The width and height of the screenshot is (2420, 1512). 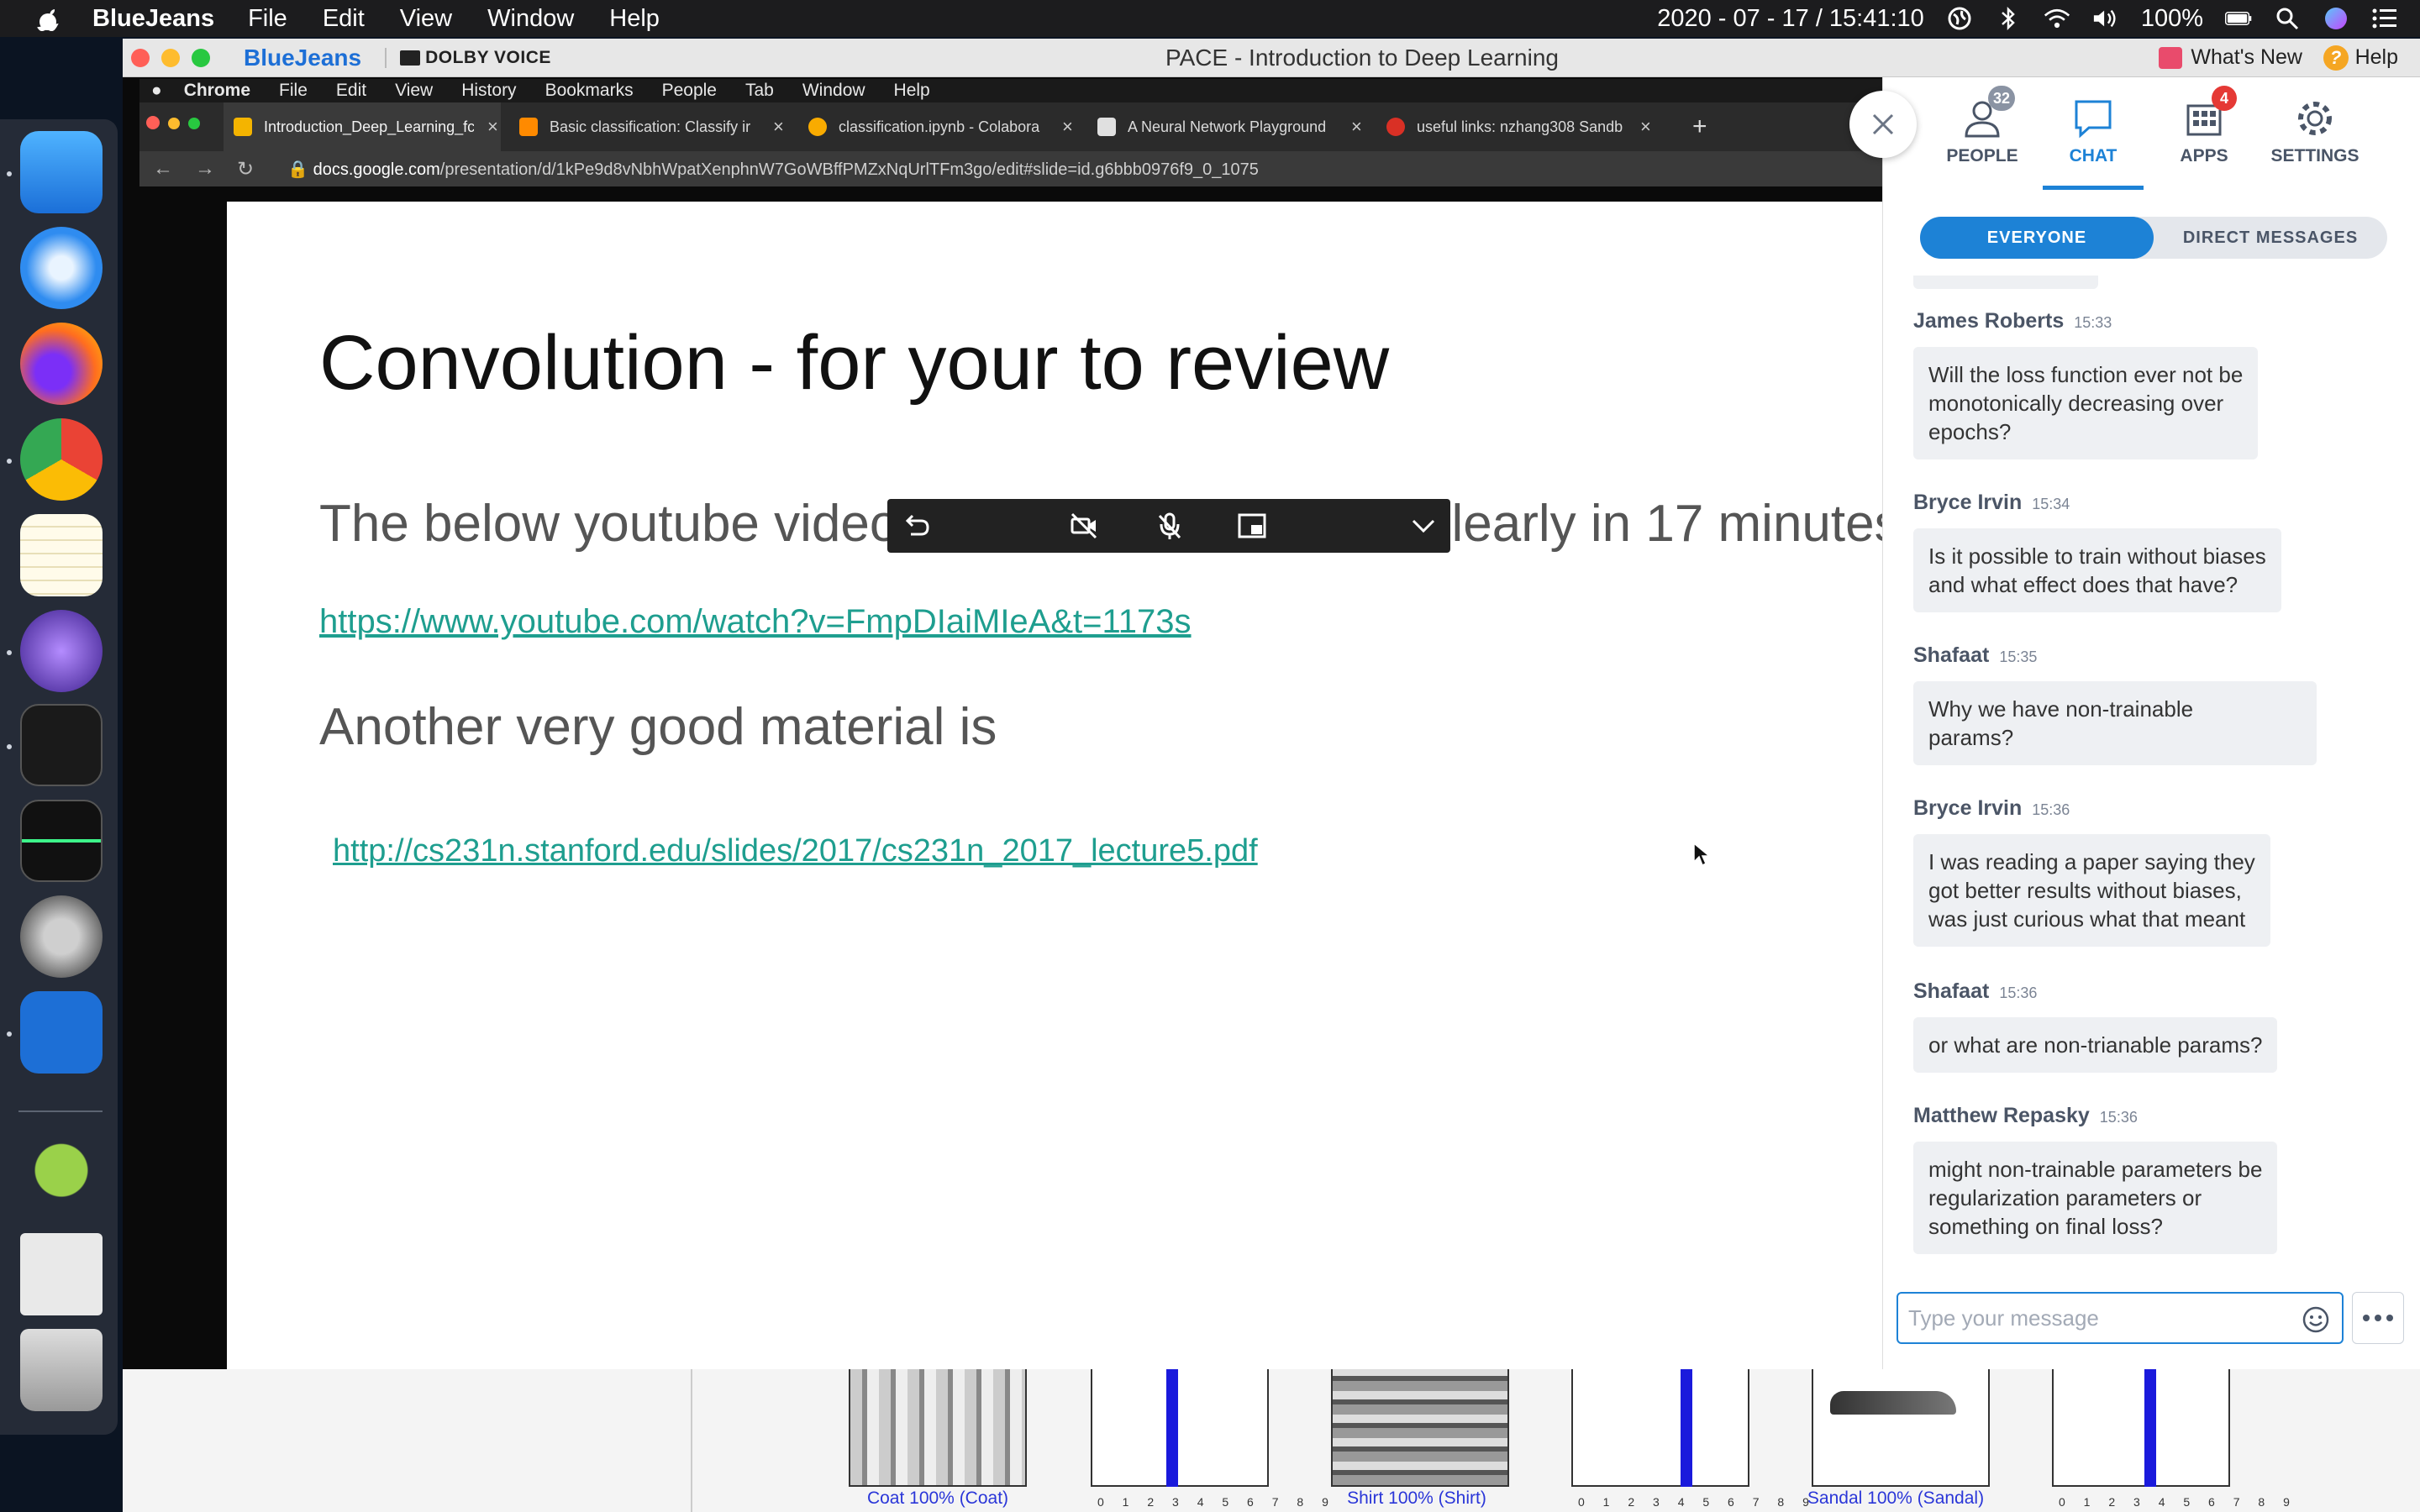 I want to click on message-bubble: or what are non-trianable params?, so click(x=2095, y=1045).